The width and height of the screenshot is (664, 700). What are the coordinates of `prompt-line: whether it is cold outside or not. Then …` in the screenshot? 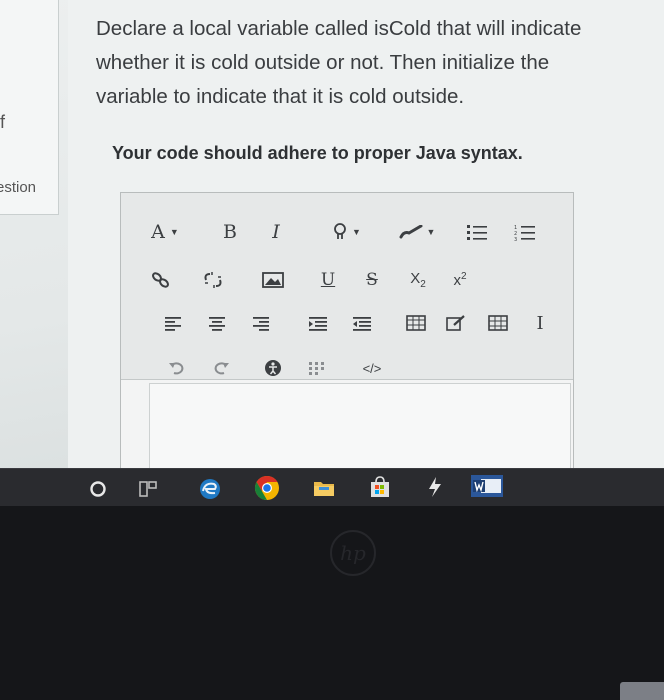 It's located at (323, 62).